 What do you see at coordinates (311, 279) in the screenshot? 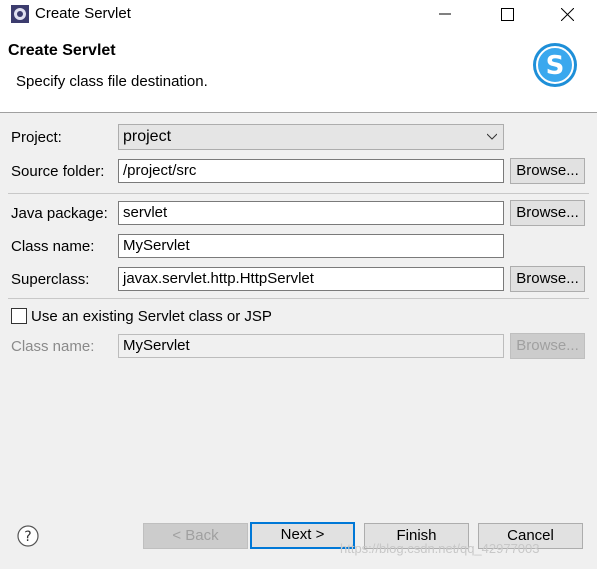
I see `superclass-input: javax.servlet.http.HttpServlet` at bounding box center [311, 279].